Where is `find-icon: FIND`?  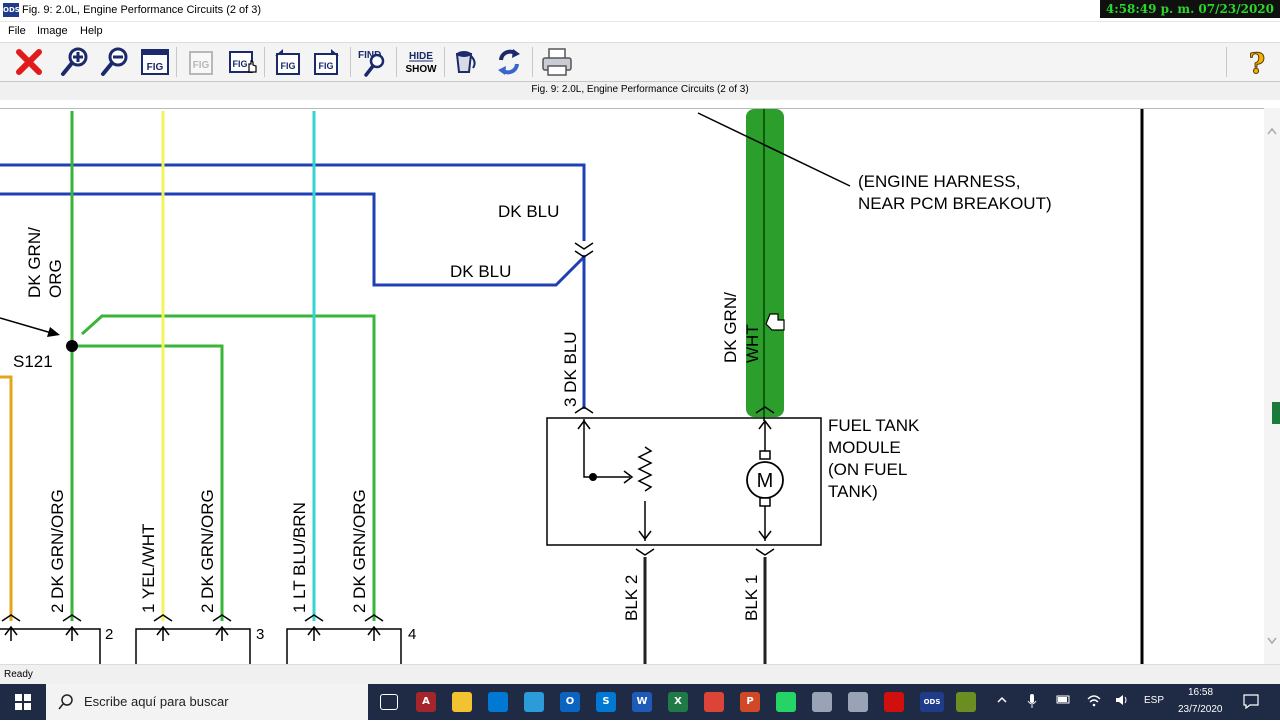
find-icon: FIND is located at coordinates (371, 63).